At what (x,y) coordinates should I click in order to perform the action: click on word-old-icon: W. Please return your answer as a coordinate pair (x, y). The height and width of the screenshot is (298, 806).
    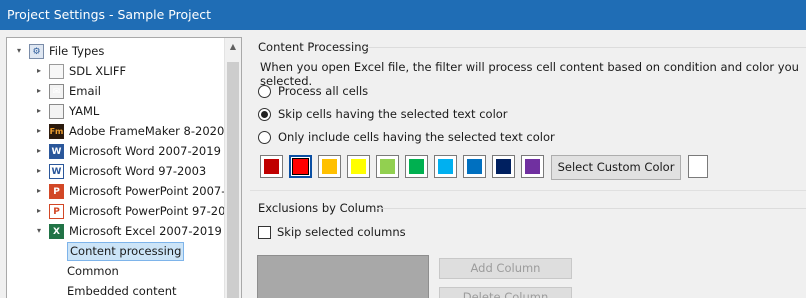
    Looking at the image, I should click on (56, 171).